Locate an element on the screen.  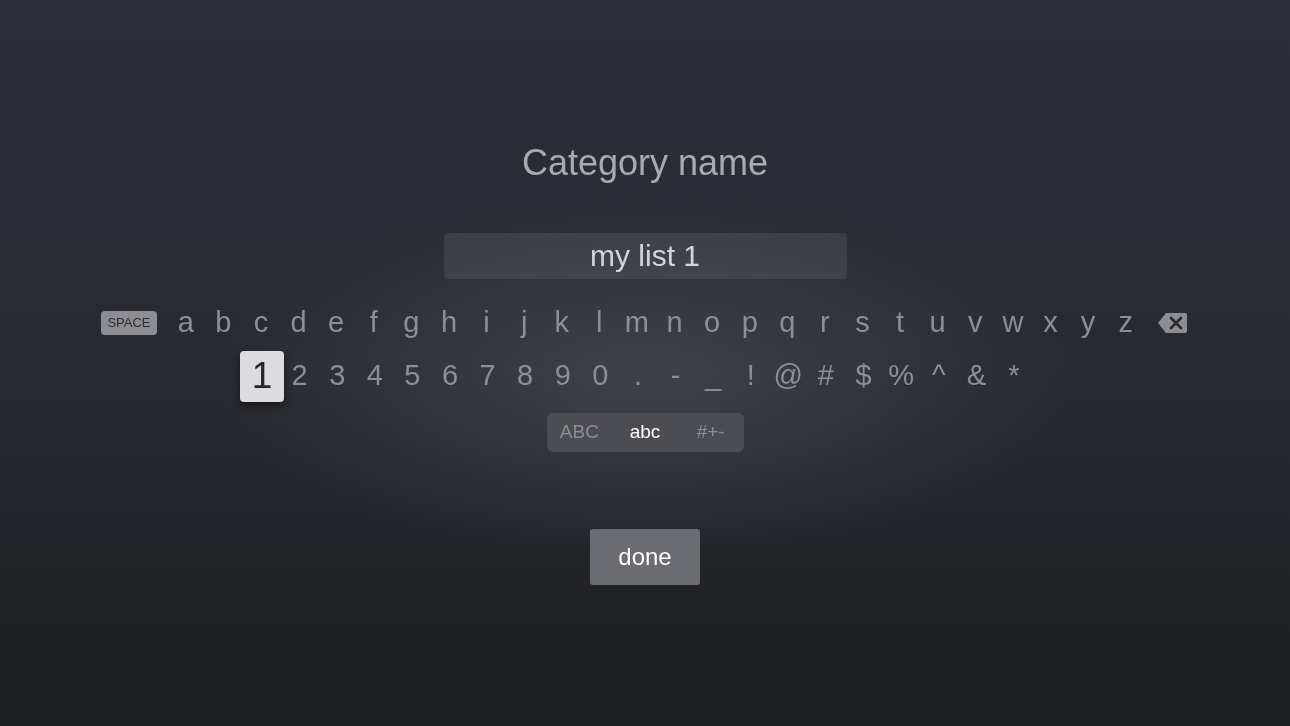
keyboard-key: 8 is located at coordinates (525, 376).